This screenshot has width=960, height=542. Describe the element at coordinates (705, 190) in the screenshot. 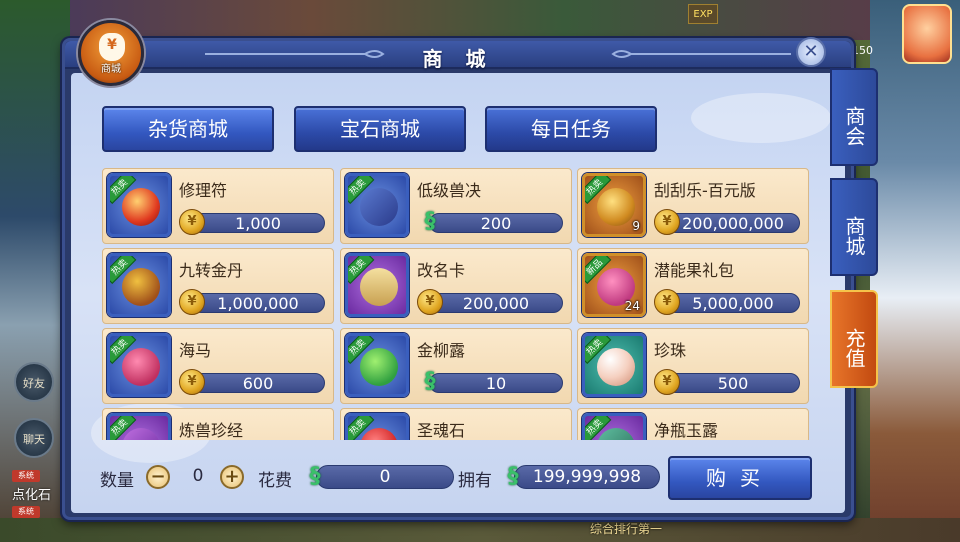

I see `item-name: 刮刮乐-百元版` at that location.